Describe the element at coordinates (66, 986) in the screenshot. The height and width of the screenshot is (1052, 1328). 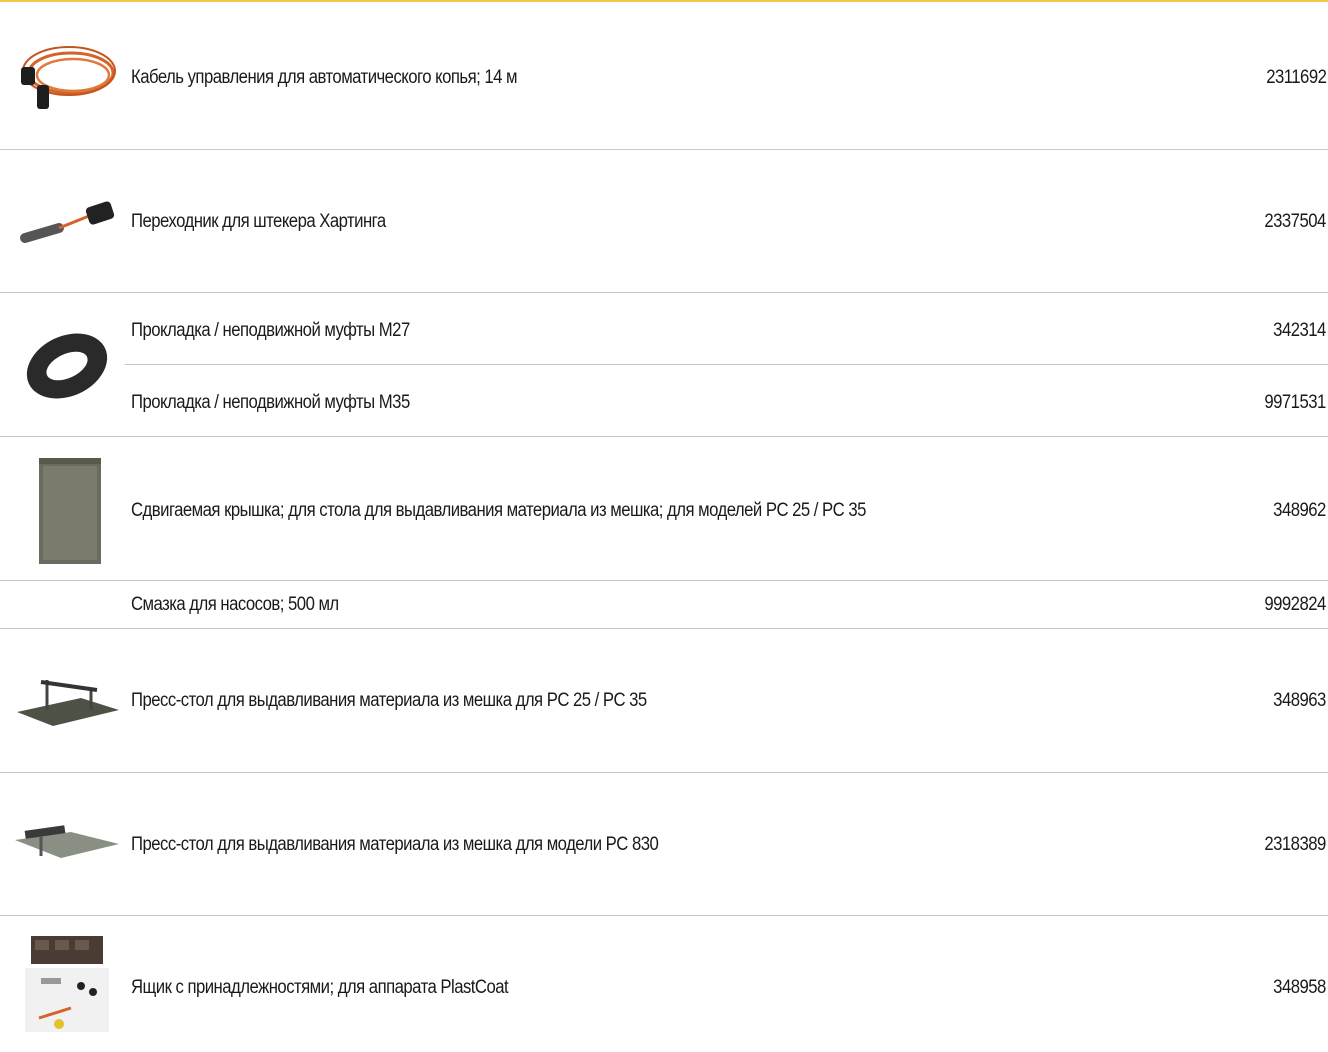
I see `accessory-box-icon` at that location.